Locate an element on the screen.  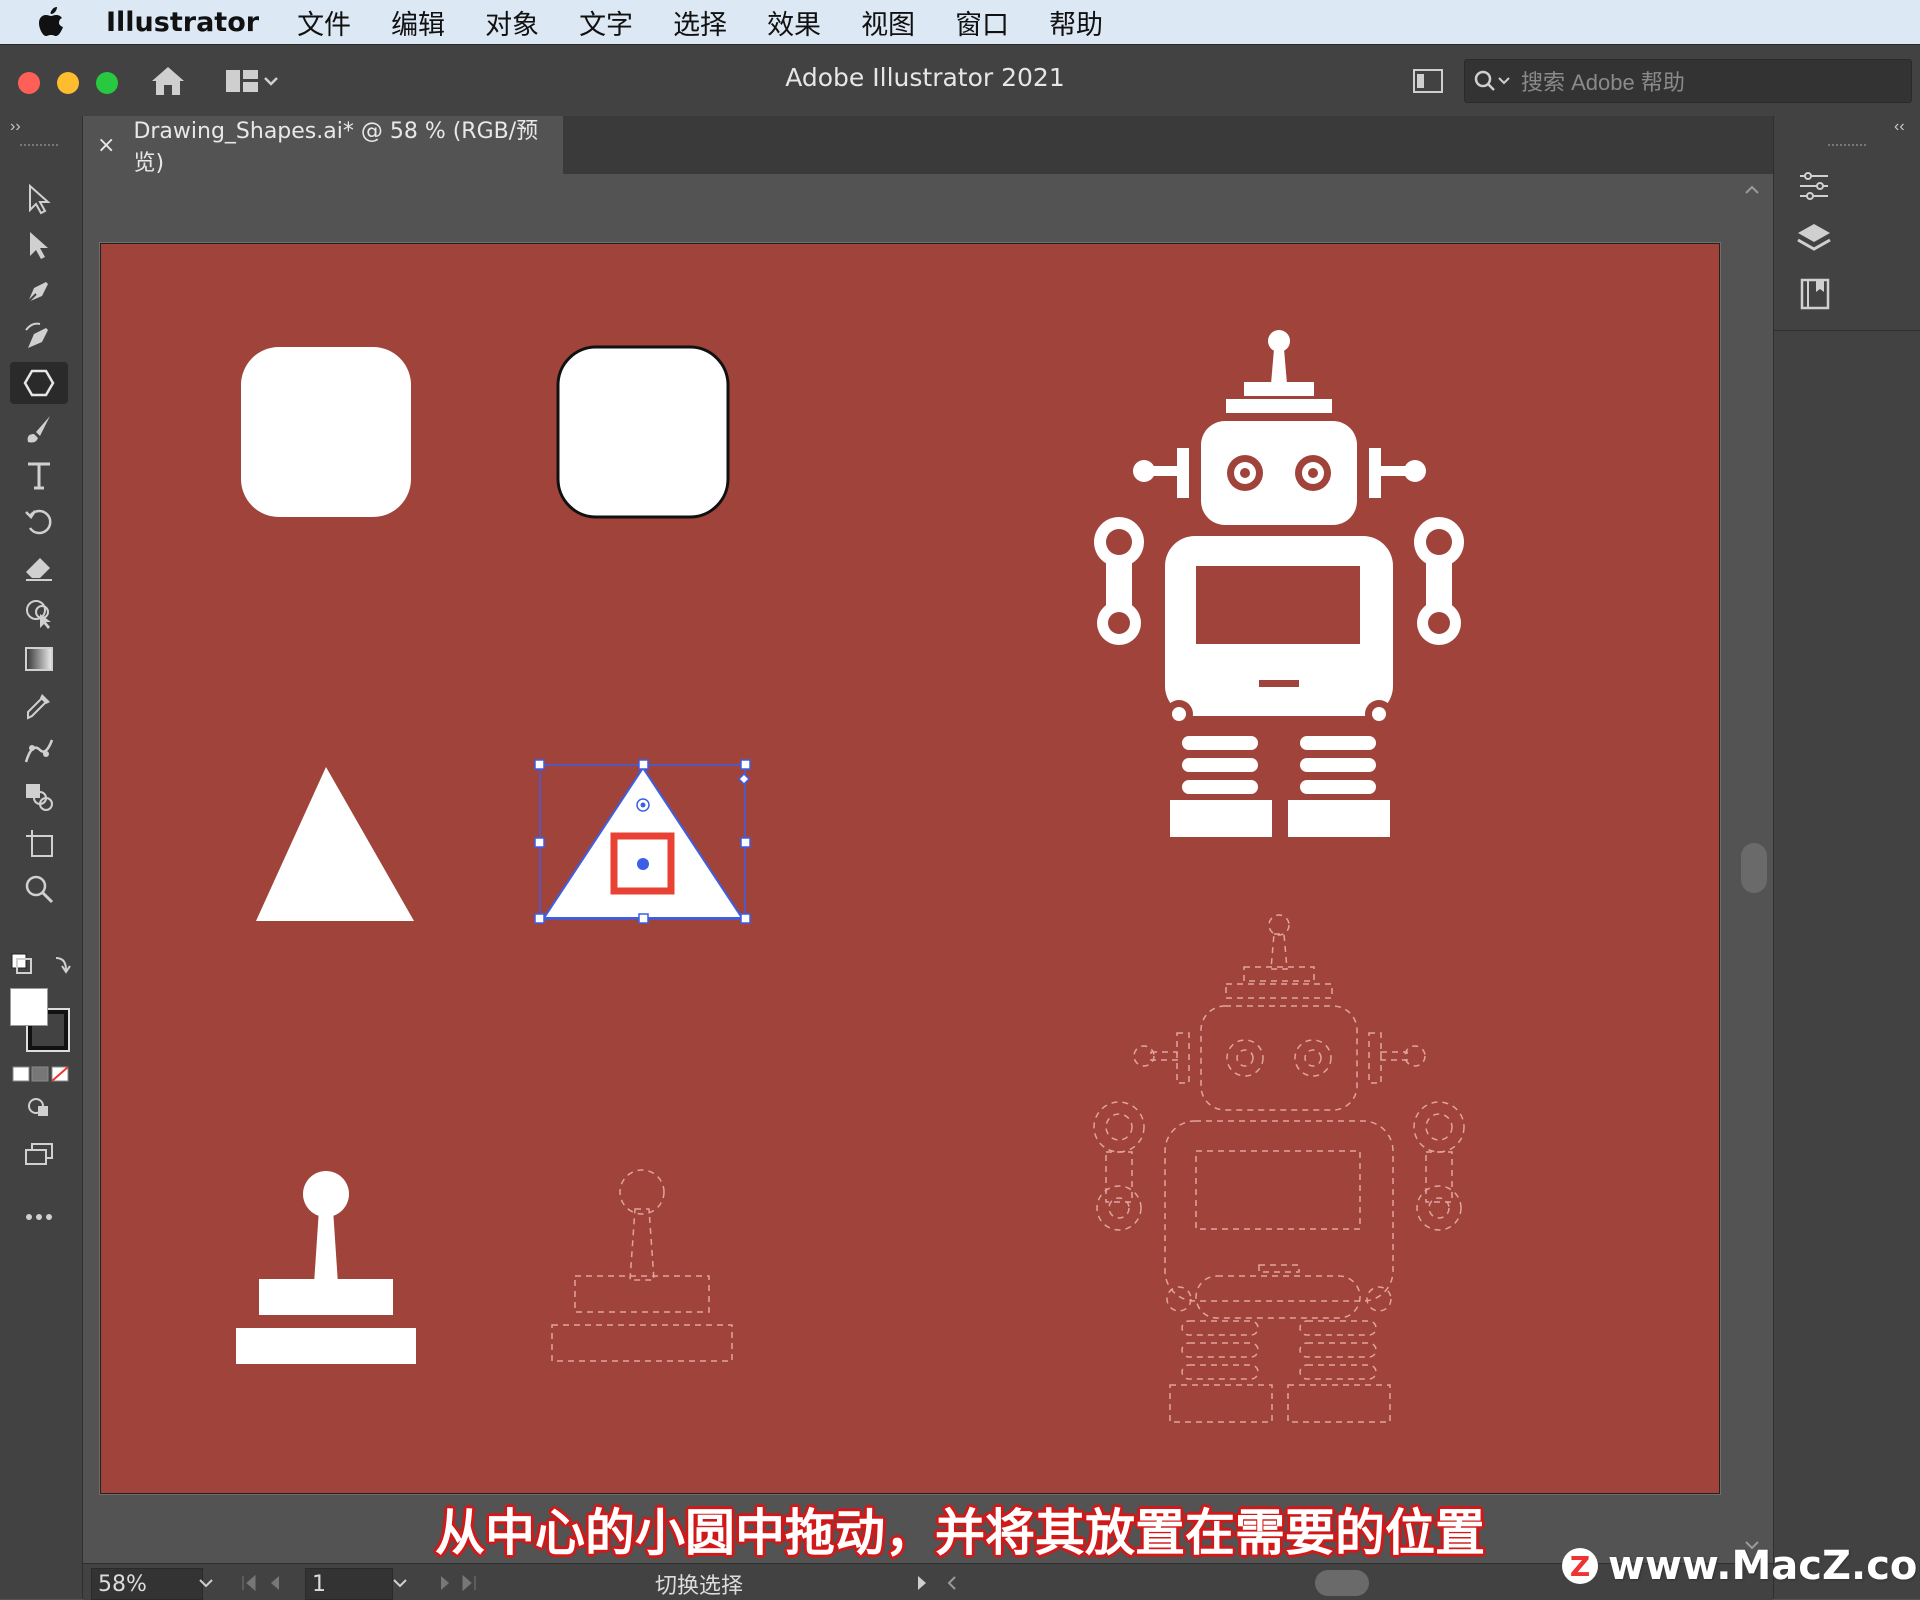
zoom-dropdown-icon is located at coordinates (206, 1583).